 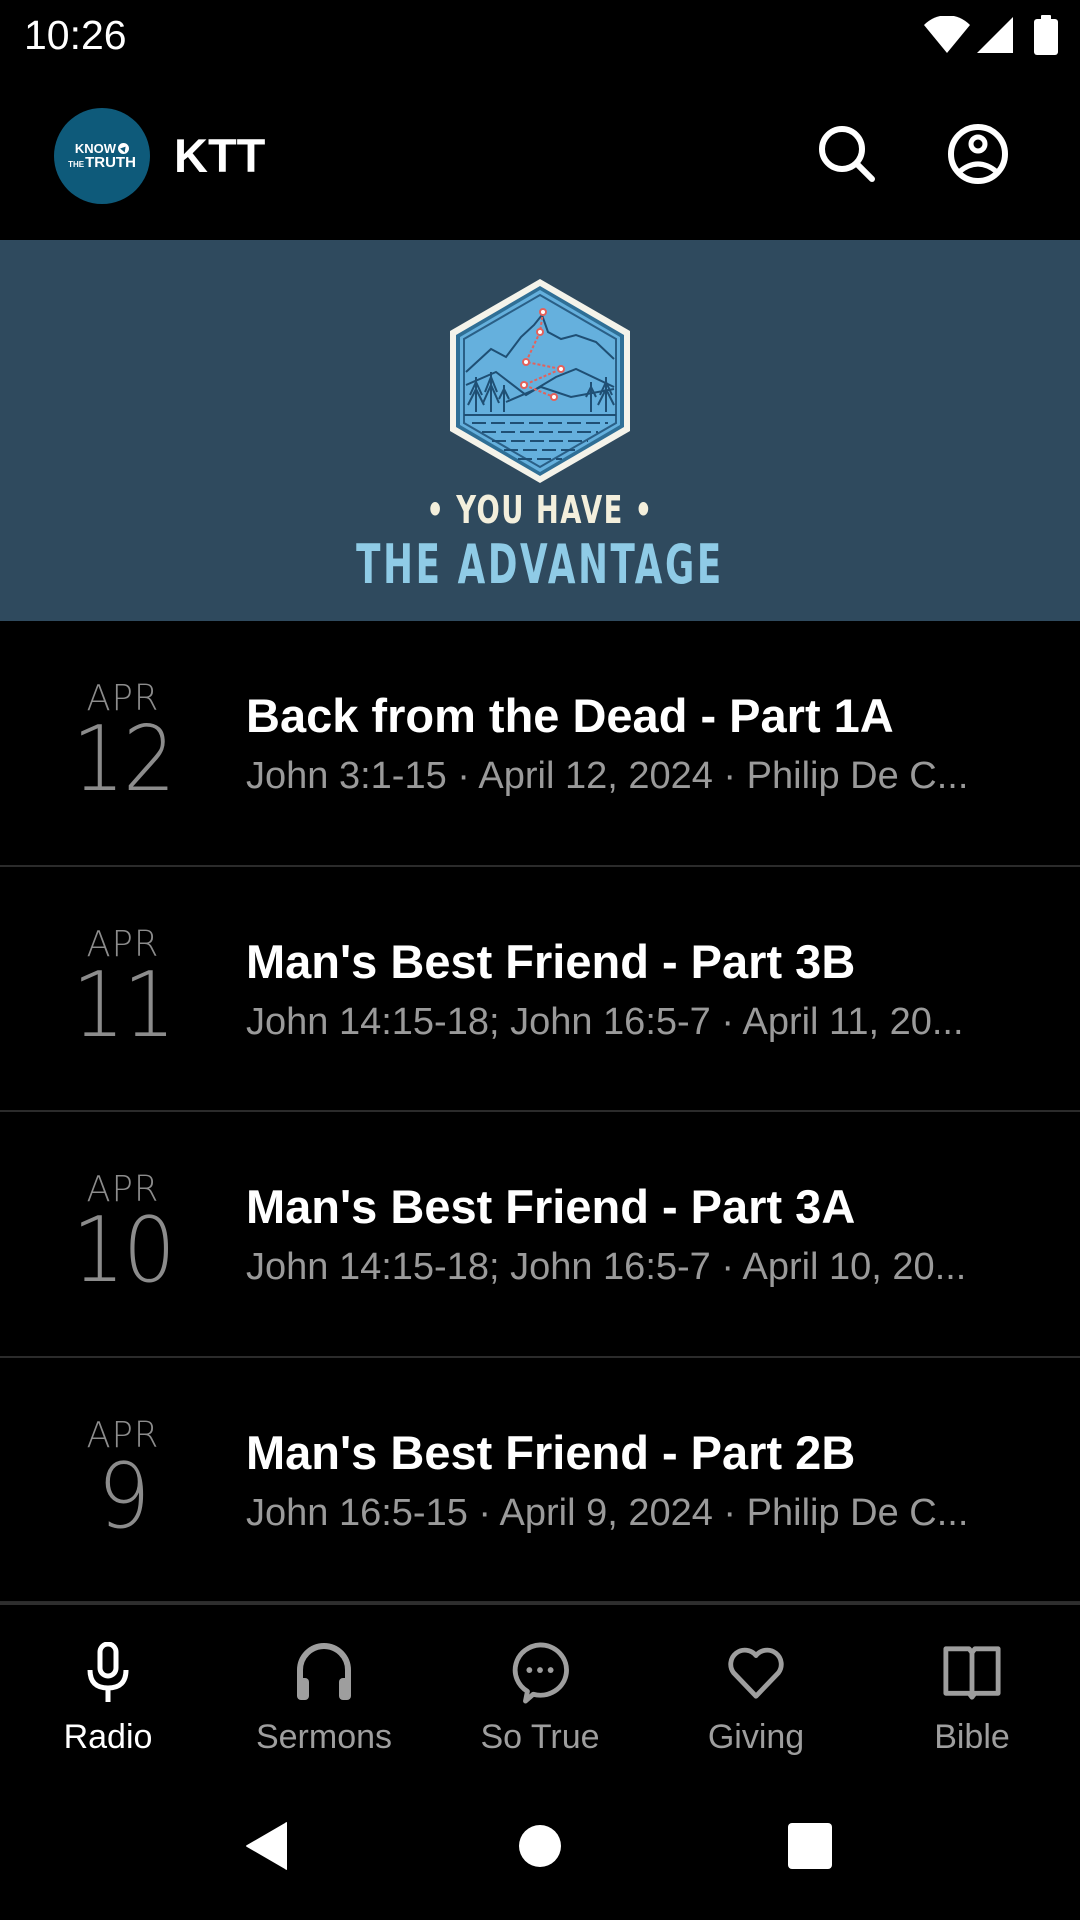 I want to click on status-bar: 10:26, so click(x=540, y=36).